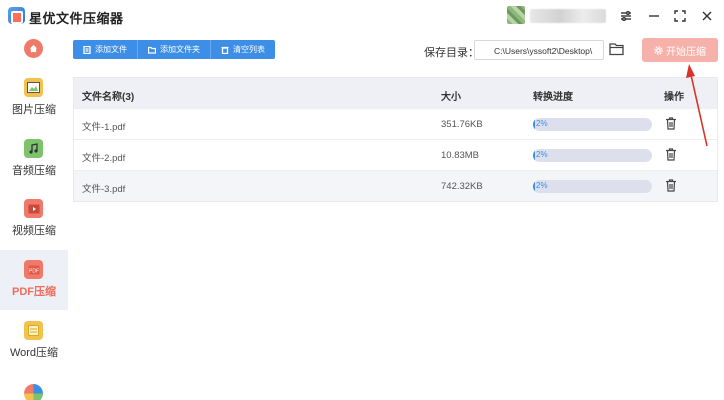  I want to click on browse-folder-icon, so click(617, 49).